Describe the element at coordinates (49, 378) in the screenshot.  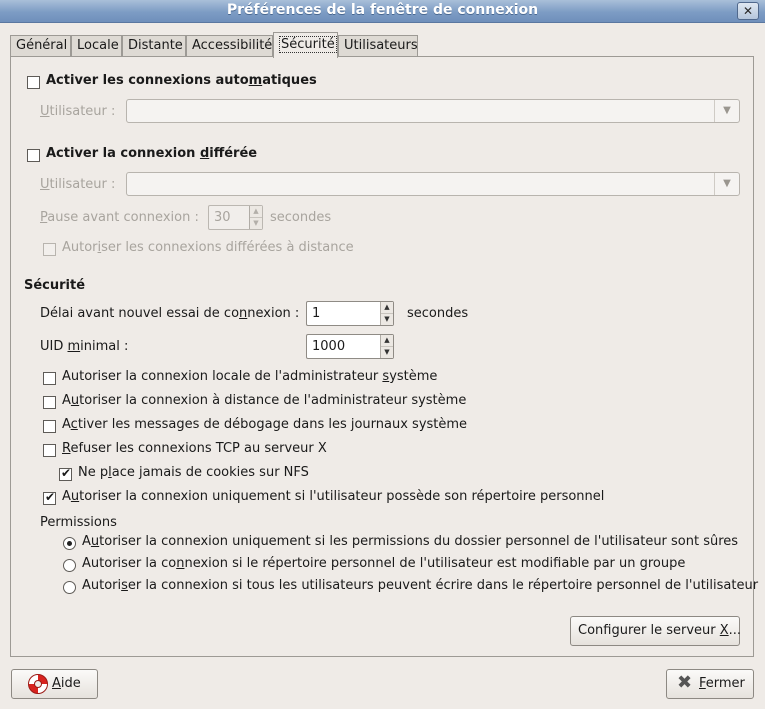
I see `local-root-checkbox` at that location.